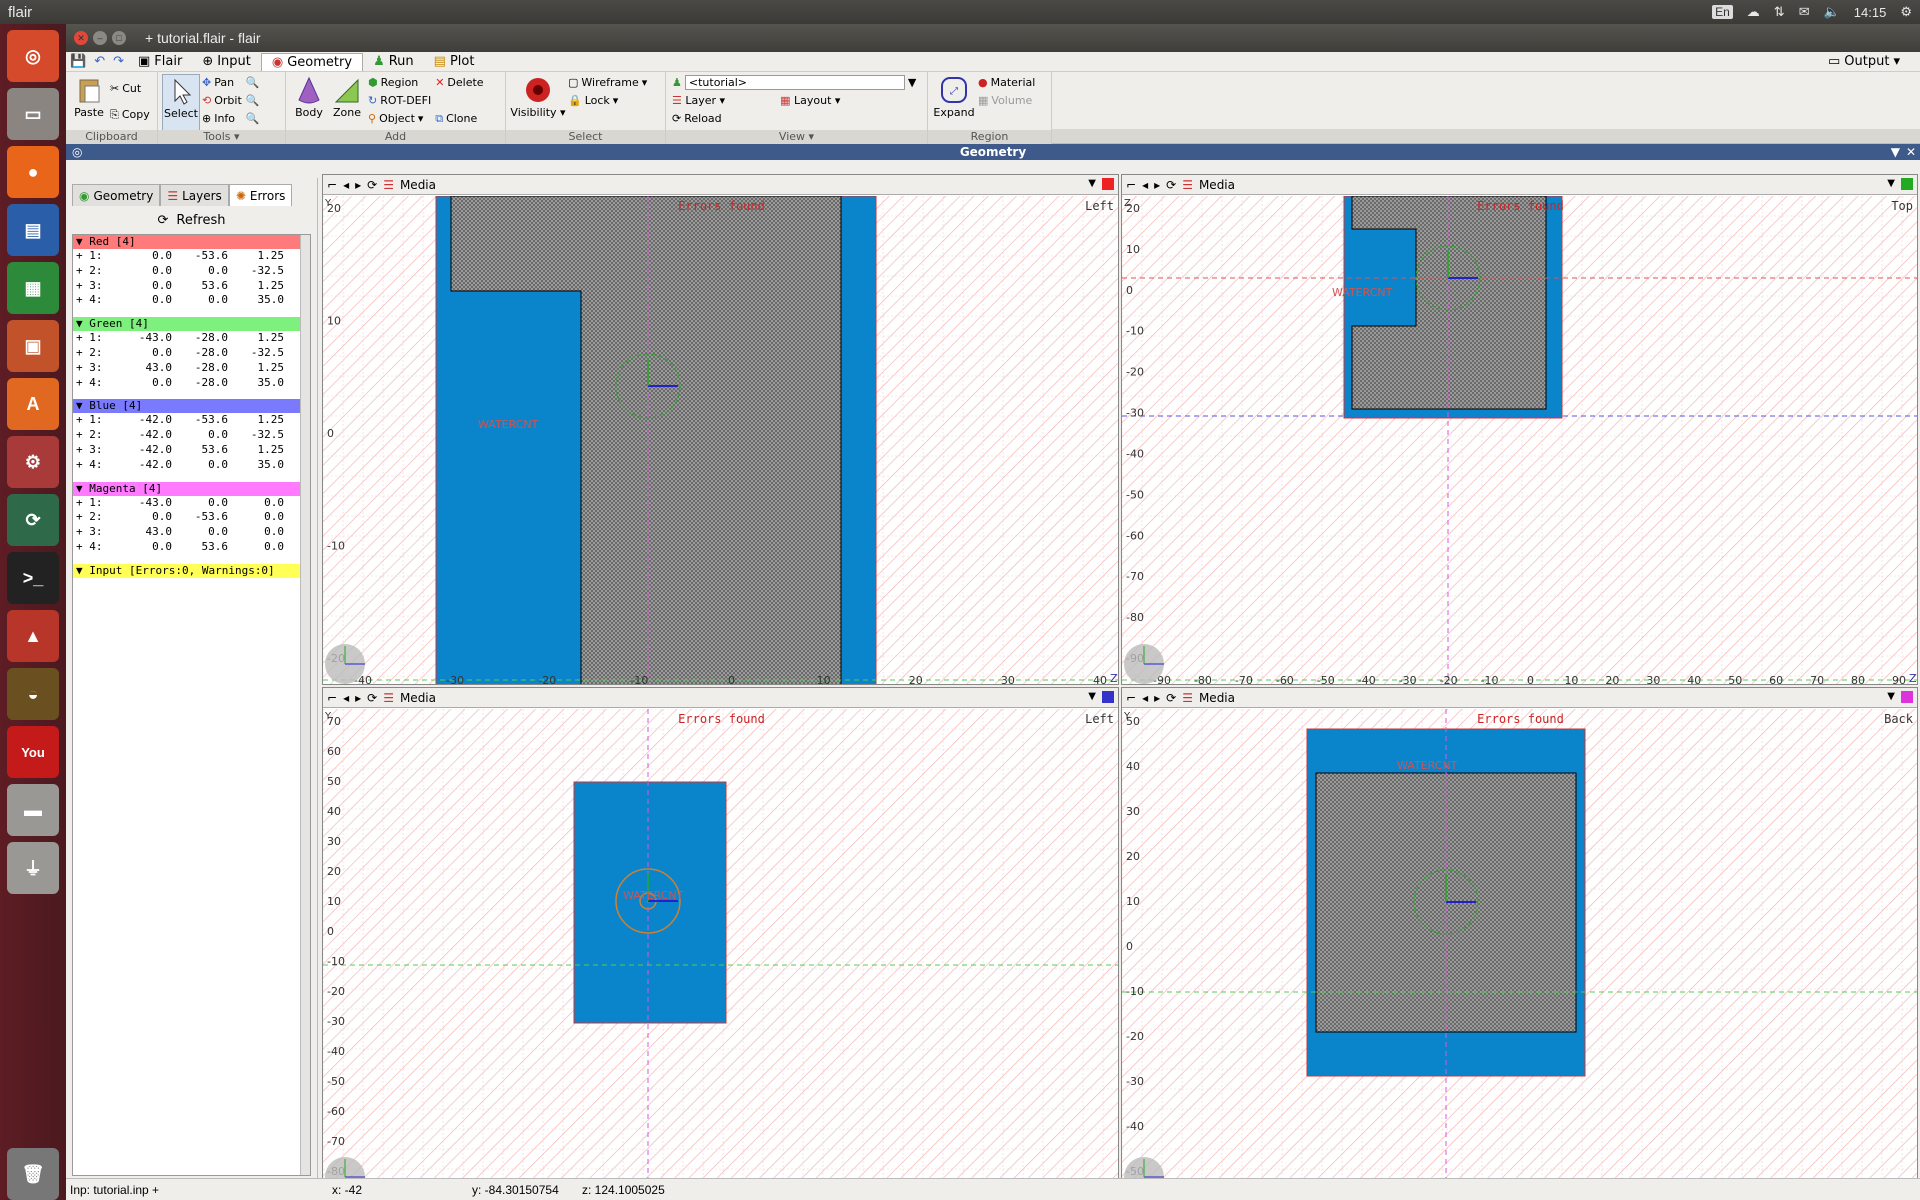  I want to click on software-center-icon: A, so click(33, 404).